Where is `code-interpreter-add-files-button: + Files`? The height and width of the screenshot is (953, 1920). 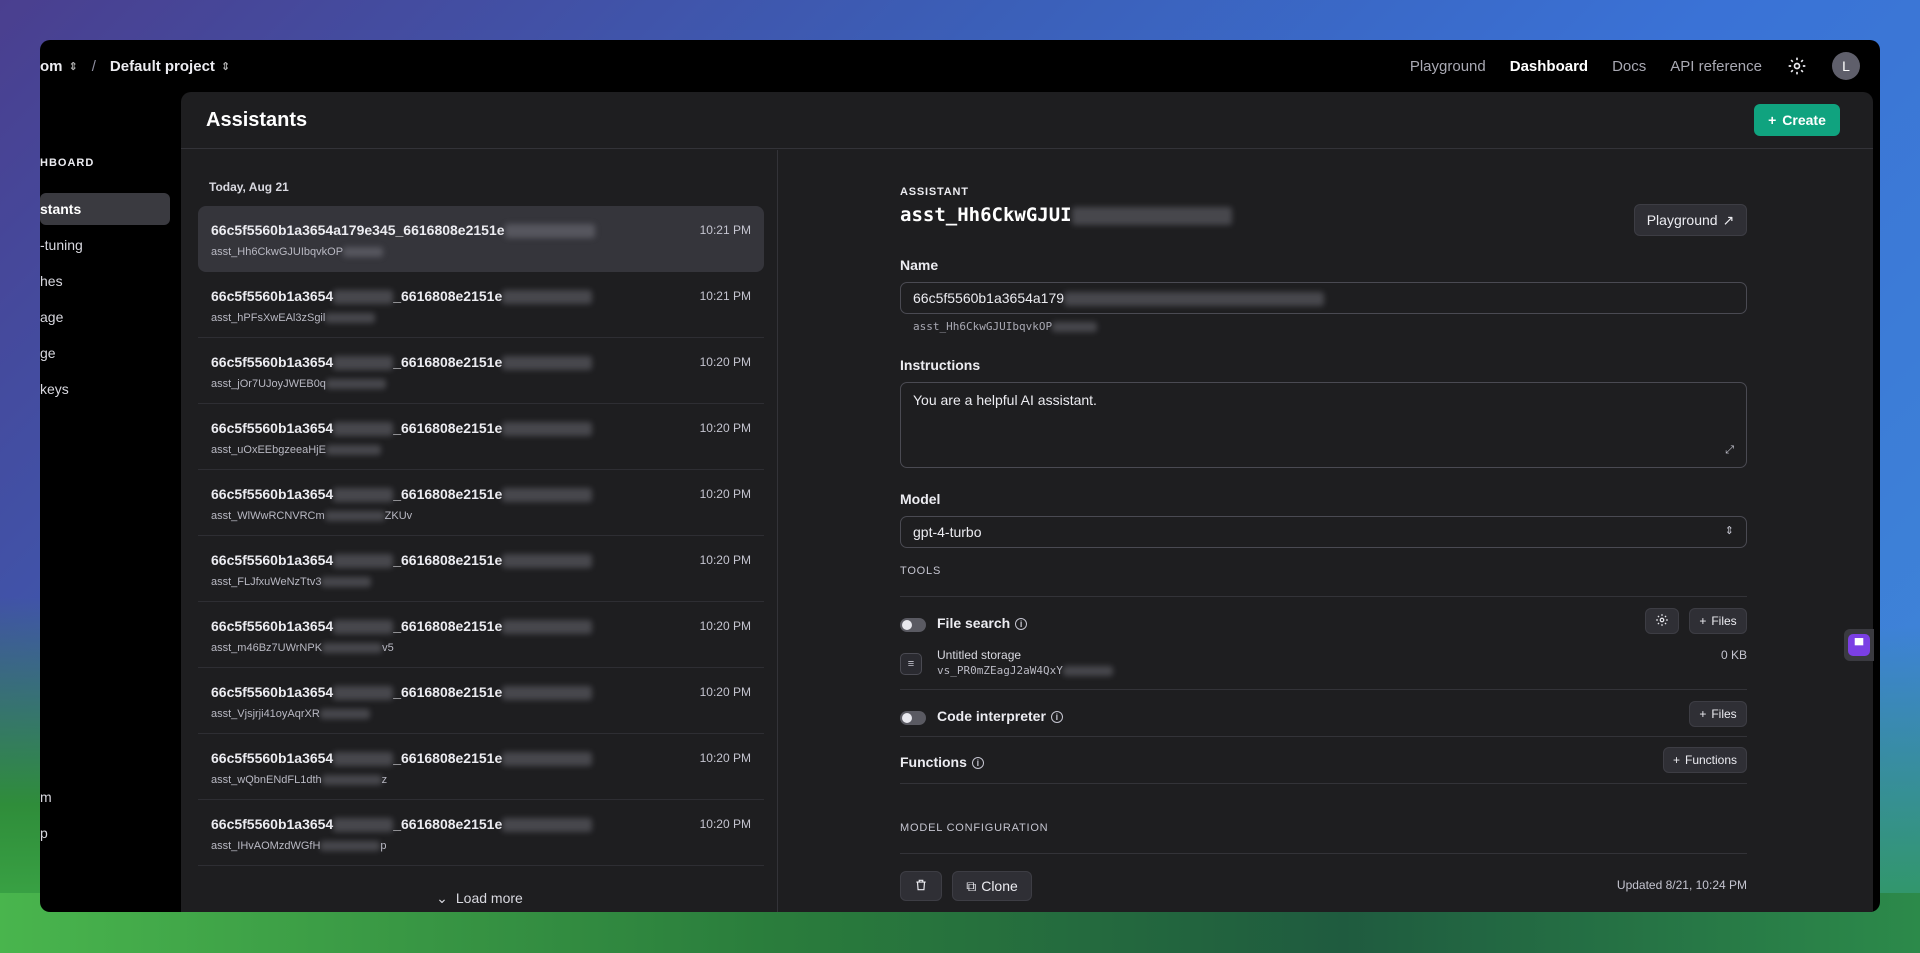
code-interpreter-add-files-button: + Files is located at coordinates (1718, 714).